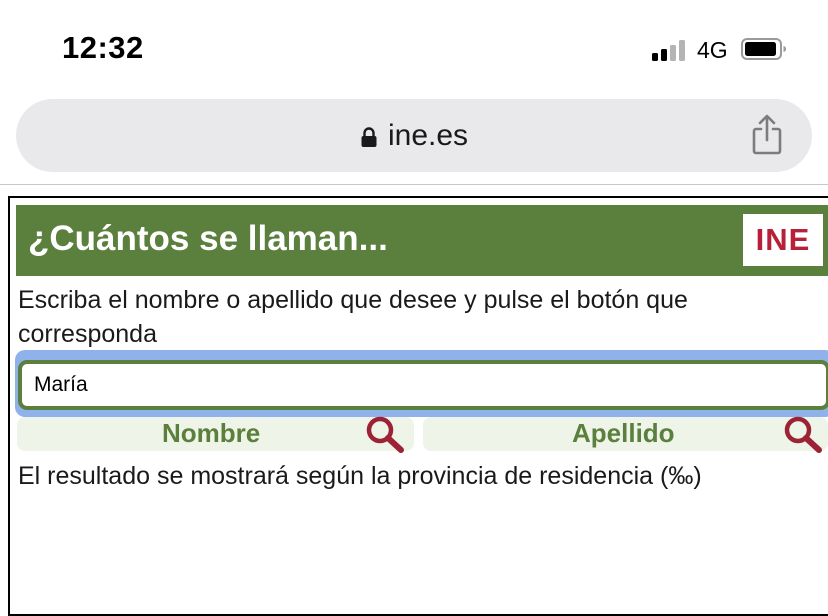  I want to click on ine-logo-text: INE, so click(783, 239).